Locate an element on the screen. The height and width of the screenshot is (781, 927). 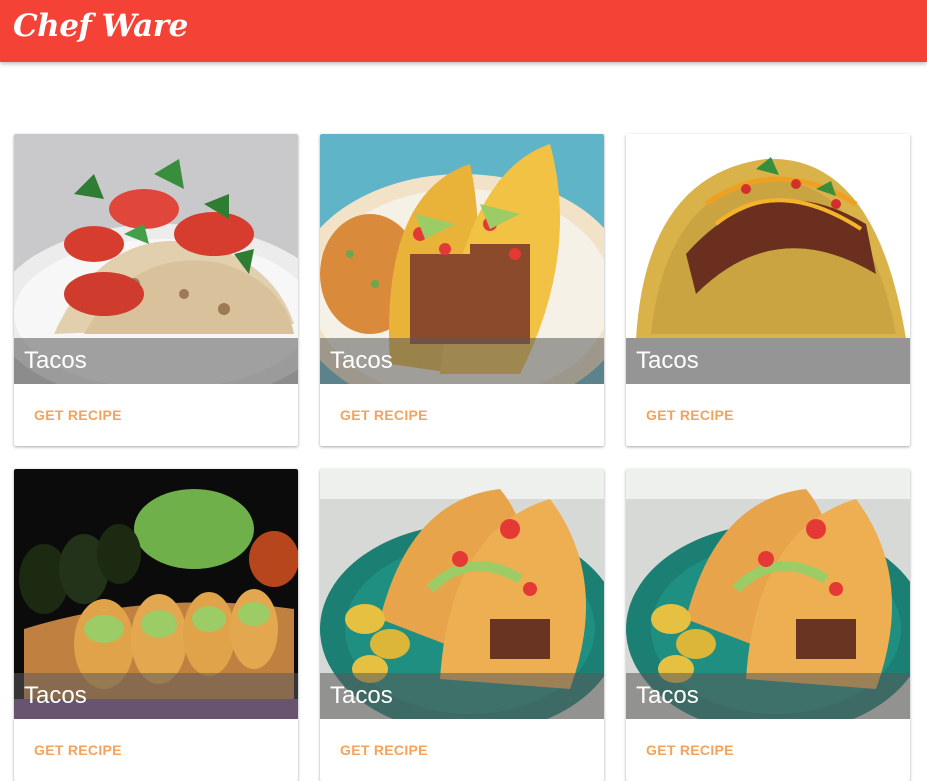
app-bar: Chef Ware is located at coordinates (463, 31).